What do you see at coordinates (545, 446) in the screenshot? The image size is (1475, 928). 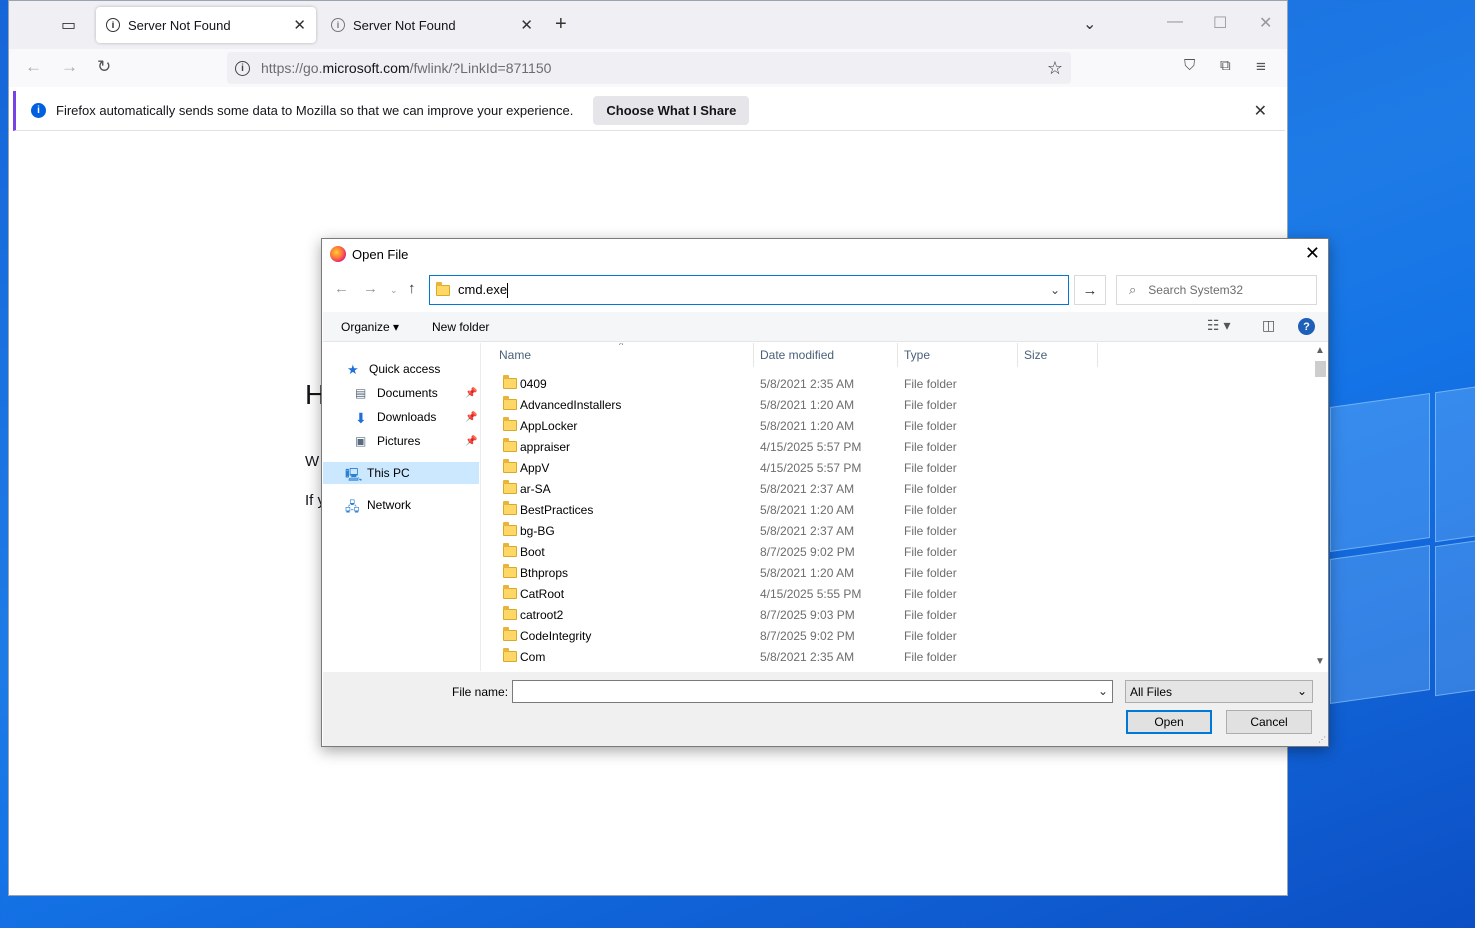 I see `file-name: appraiser` at bounding box center [545, 446].